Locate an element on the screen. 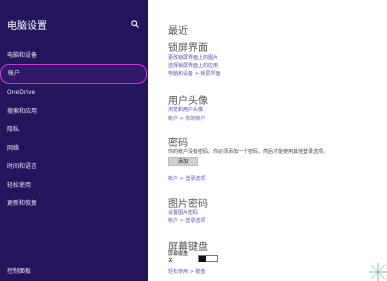 Image resolution: width=387 pixels, height=281 pixels. picture-password-sign-in-options-link: 帐户 > 登录选项 is located at coordinates (186, 220).